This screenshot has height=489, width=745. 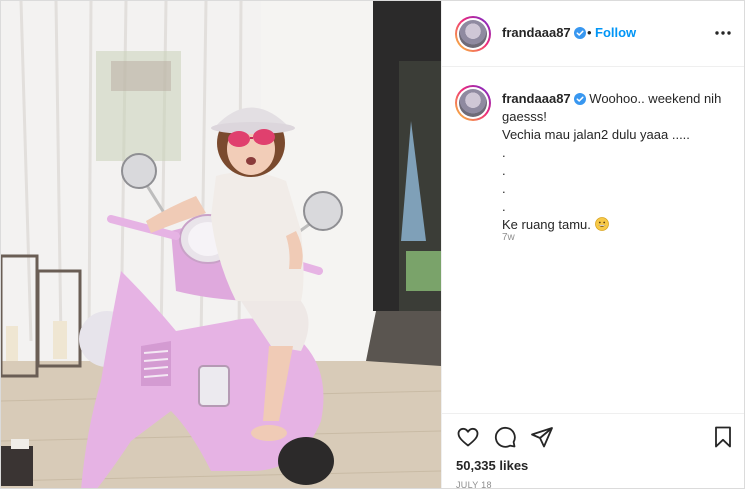 What do you see at coordinates (618, 108) in the screenshot?
I see `caption-first-line: frandaaa87 Woohoo.. weekend nih gaesss!` at bounding box center [618, 108].